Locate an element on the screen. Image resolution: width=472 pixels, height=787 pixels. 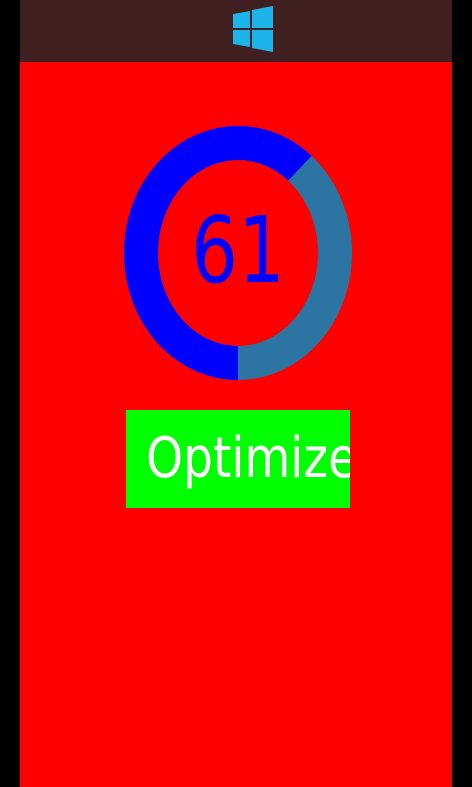
header-bar is located at coordinates (236, 31).